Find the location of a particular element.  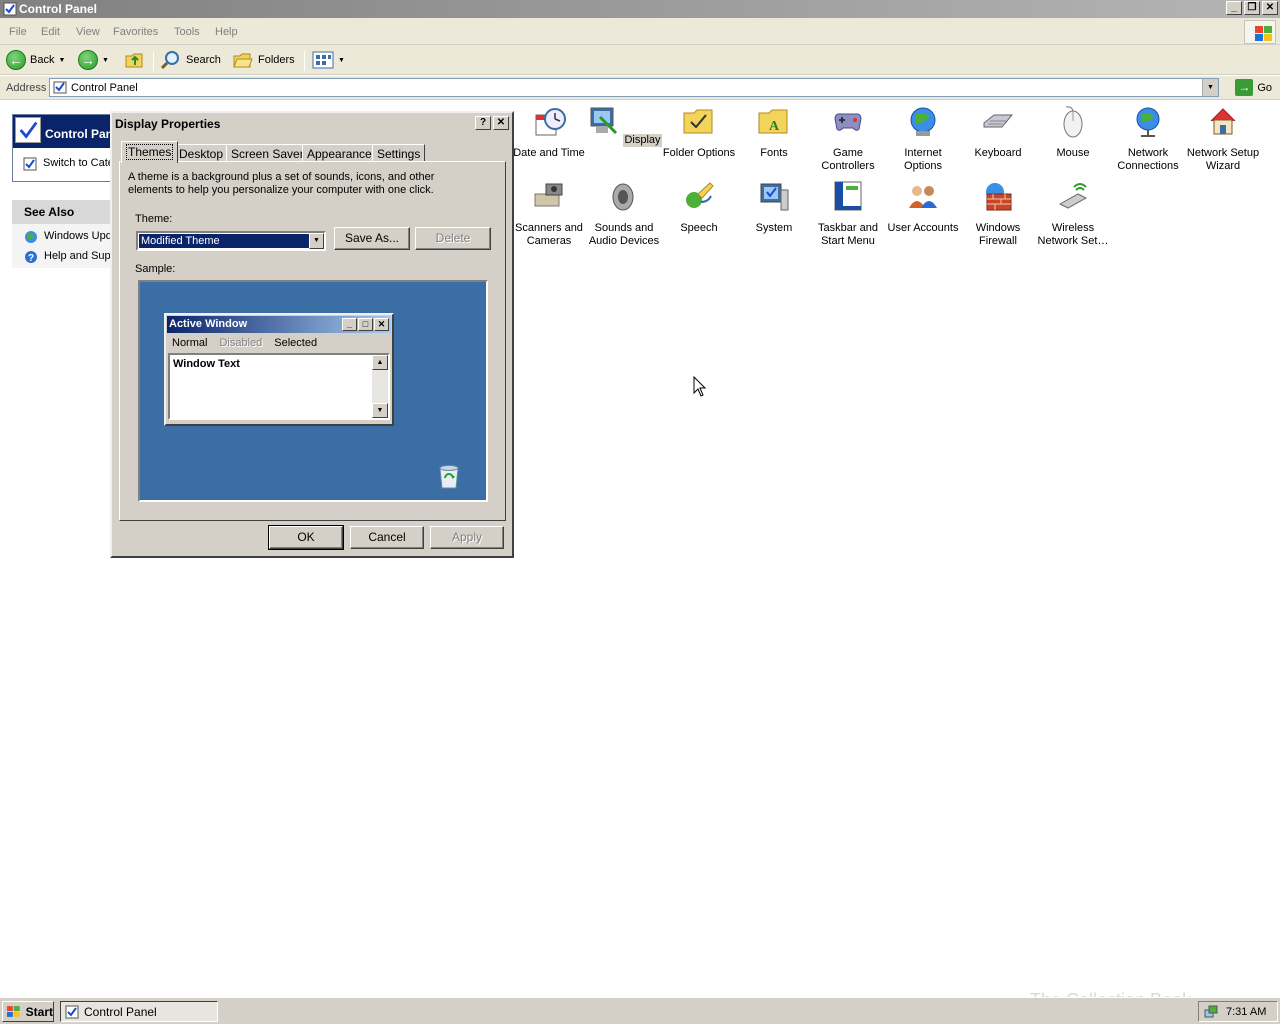

search-icon is located at coordinates (169, 60).